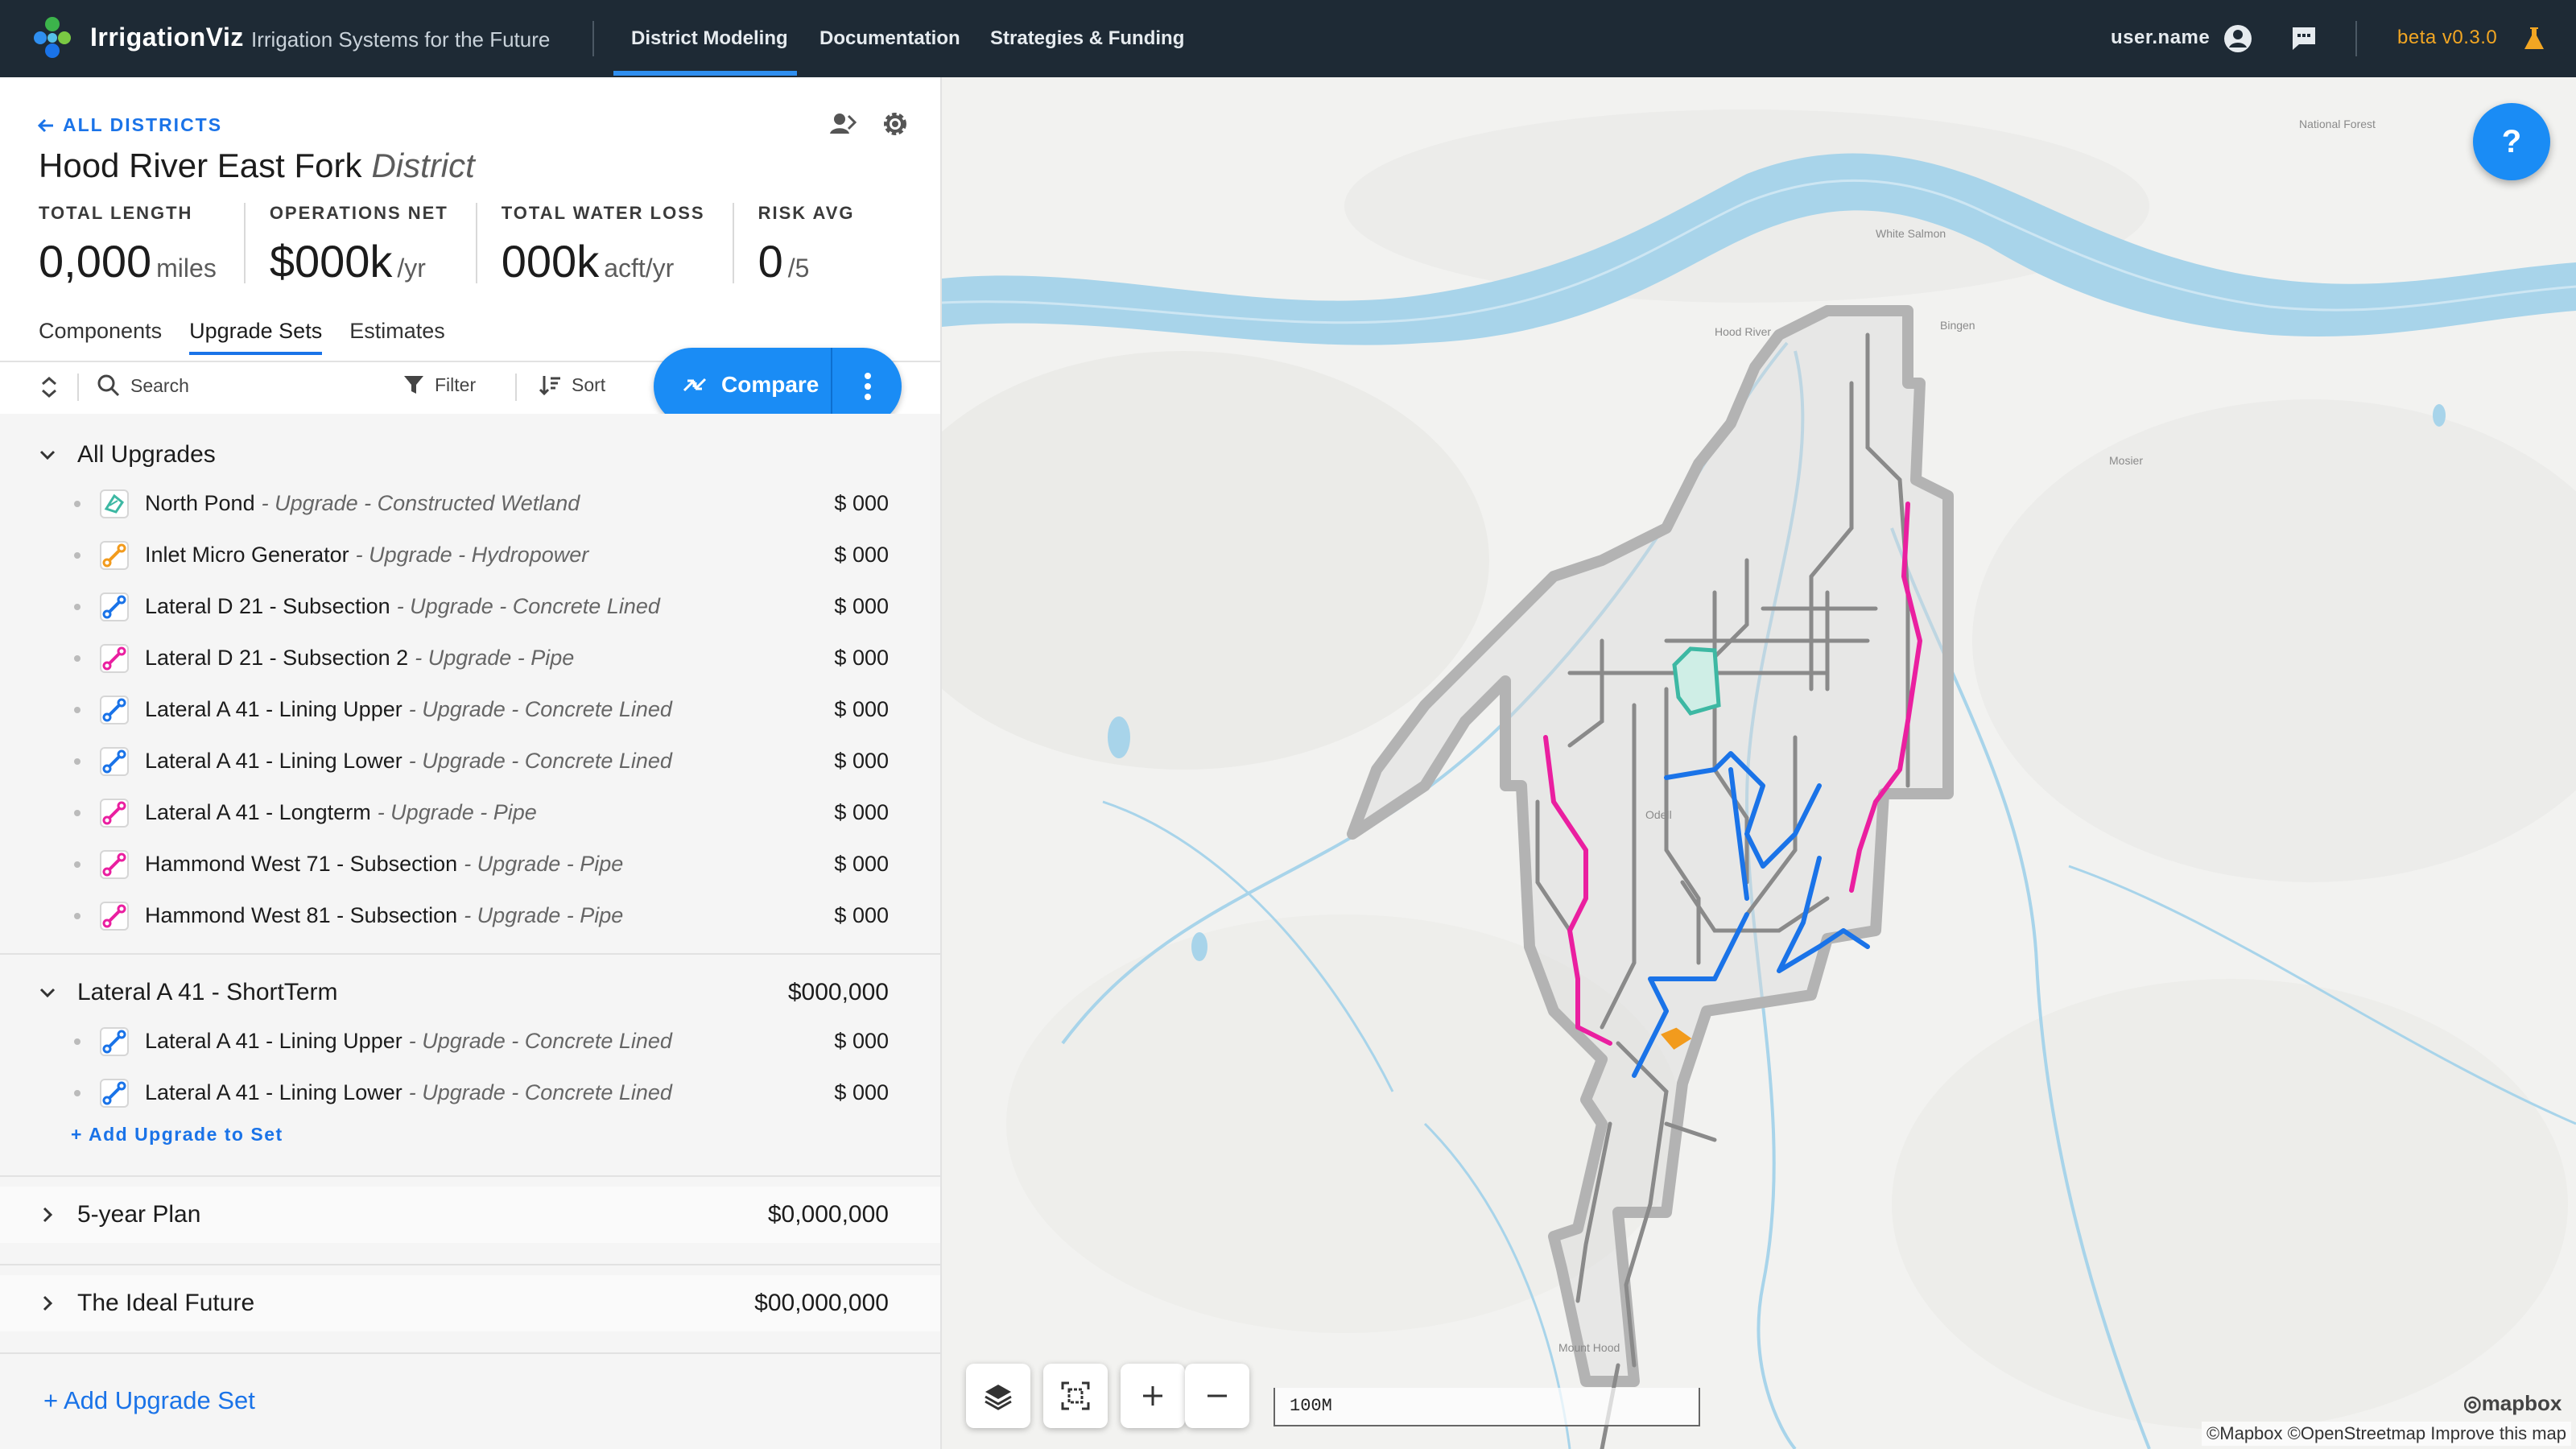 Image resolution: width=2576 pixels, height=1449 pixels. Describe the element at coordinates (49, 387) in the screenshot. I see `expand-collapse-icon` at that location.